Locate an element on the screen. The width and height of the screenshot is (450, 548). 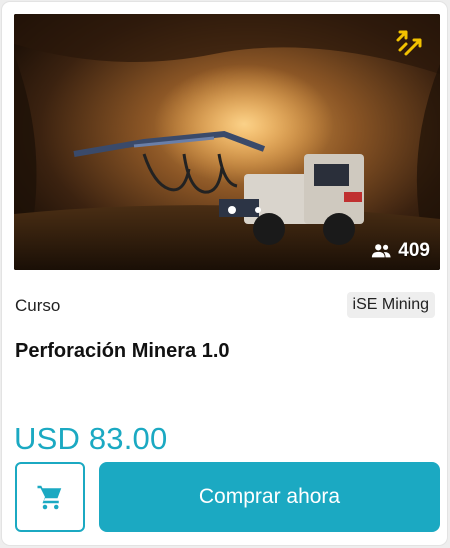
shopping-cart-icon is located at coordinates (49, 497).